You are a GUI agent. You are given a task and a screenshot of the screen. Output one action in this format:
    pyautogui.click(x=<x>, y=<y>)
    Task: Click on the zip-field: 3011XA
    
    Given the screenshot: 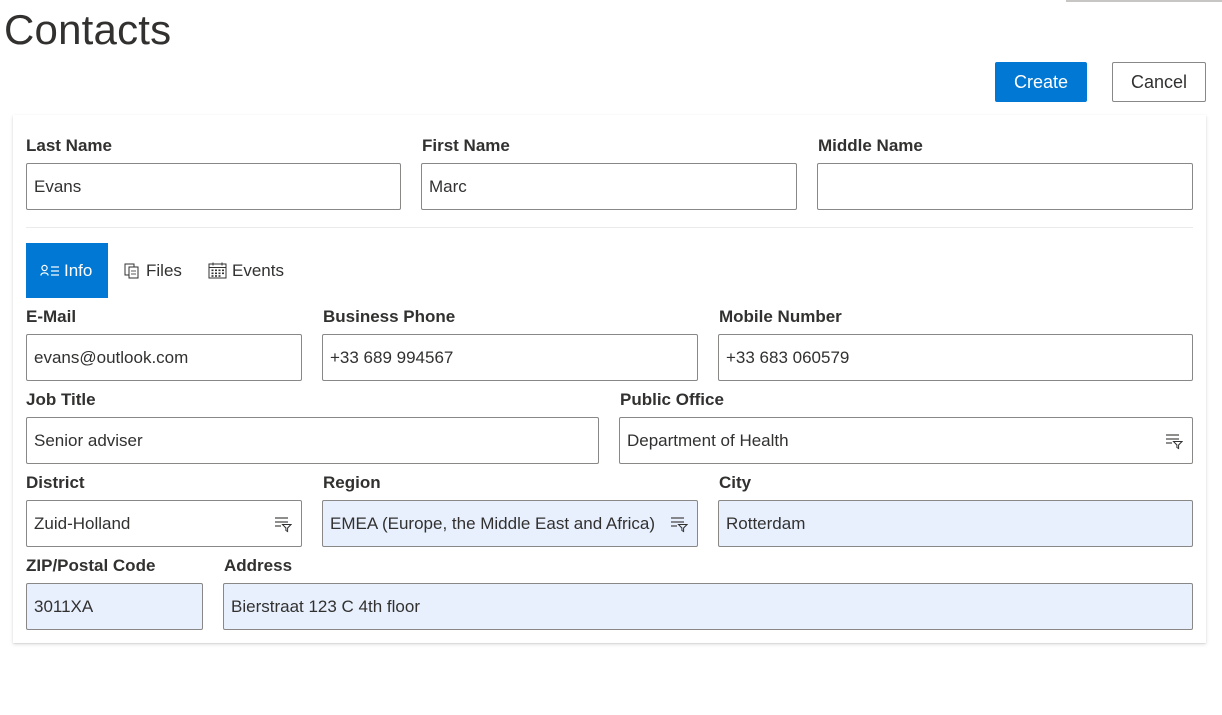 What is the action you would take?
    pyautogui.click(x=114, y=606)
    